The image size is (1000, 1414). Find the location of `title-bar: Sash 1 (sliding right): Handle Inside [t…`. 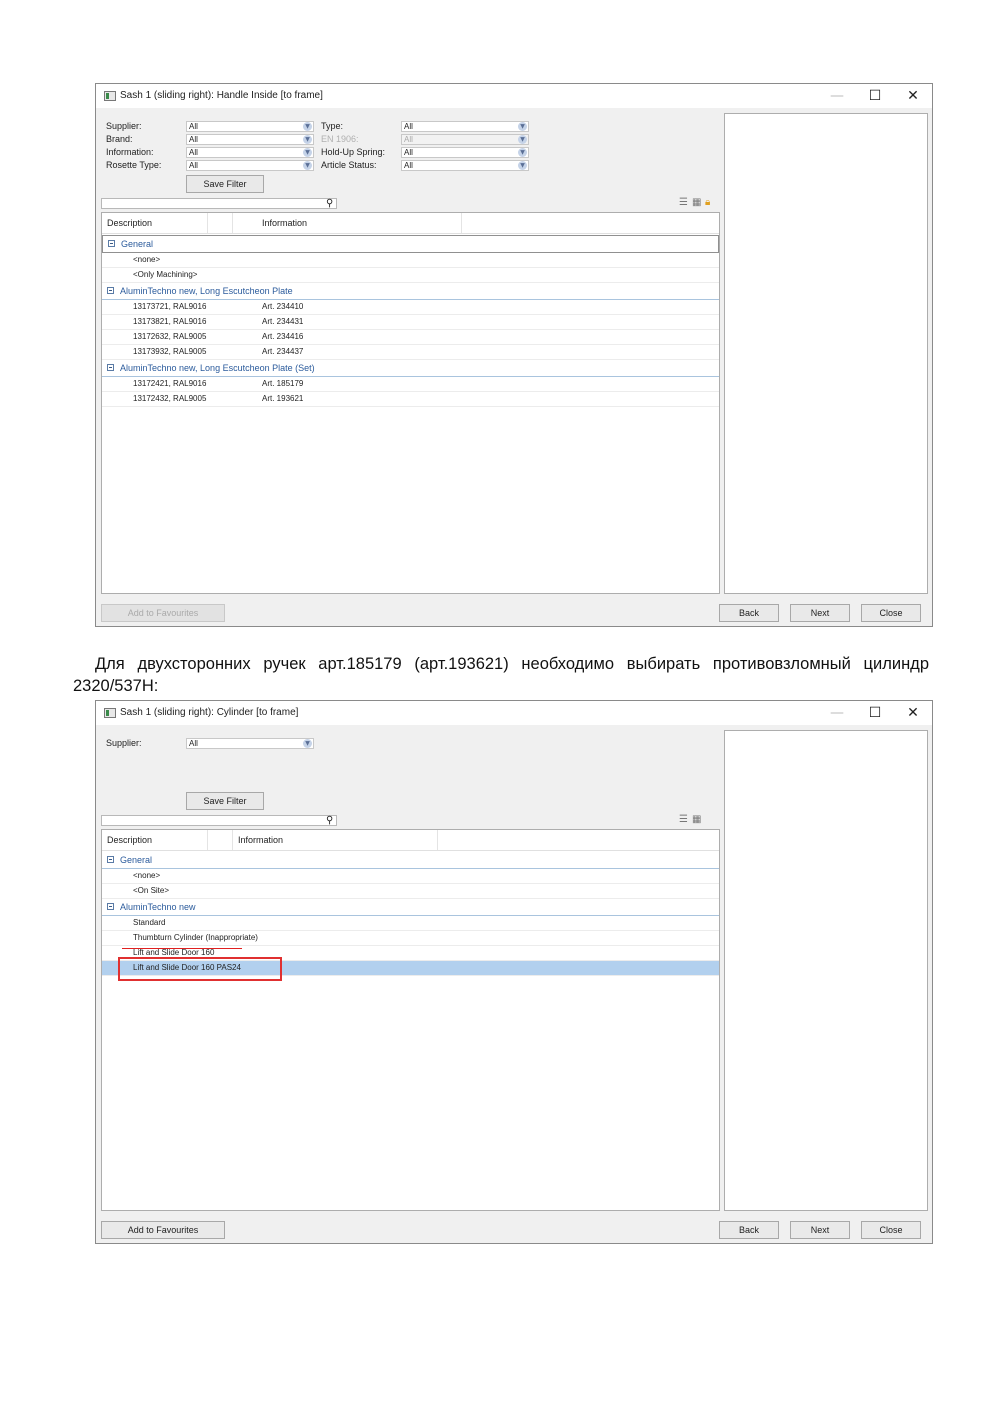

title-bar: Sash 1 (sliding right): Handle Inside [t… is located at coordinates (514, 96).